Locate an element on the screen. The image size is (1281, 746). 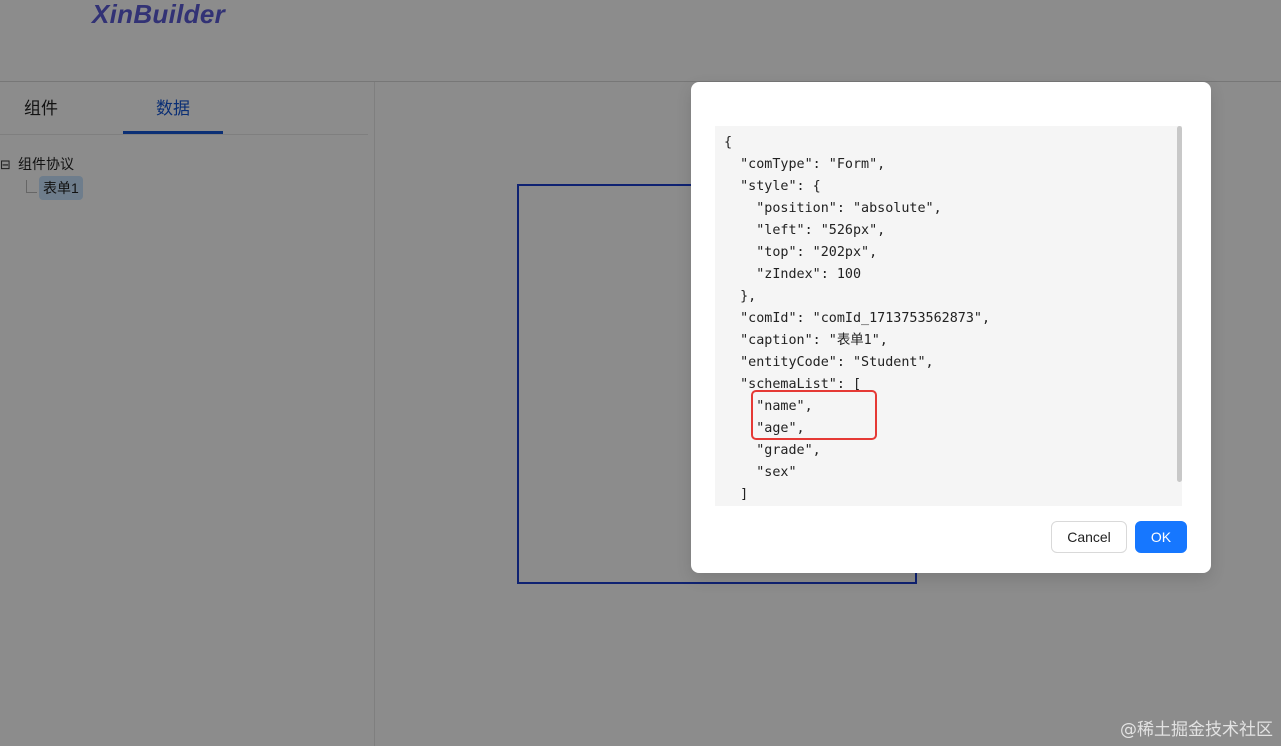
cancel-button: Cancel is located at coordinates (1089, 537).